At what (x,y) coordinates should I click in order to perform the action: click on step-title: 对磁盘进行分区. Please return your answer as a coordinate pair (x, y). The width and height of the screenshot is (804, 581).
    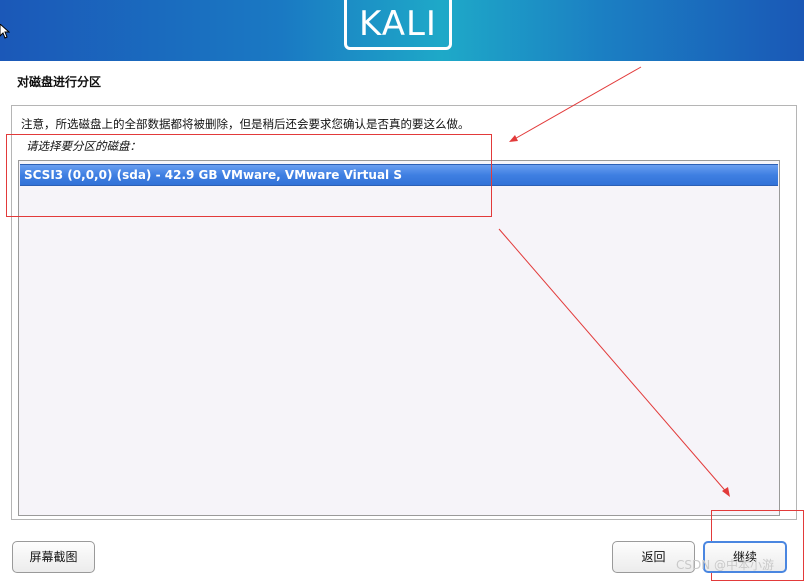
    Looking at the image, I should click on (59, 82).